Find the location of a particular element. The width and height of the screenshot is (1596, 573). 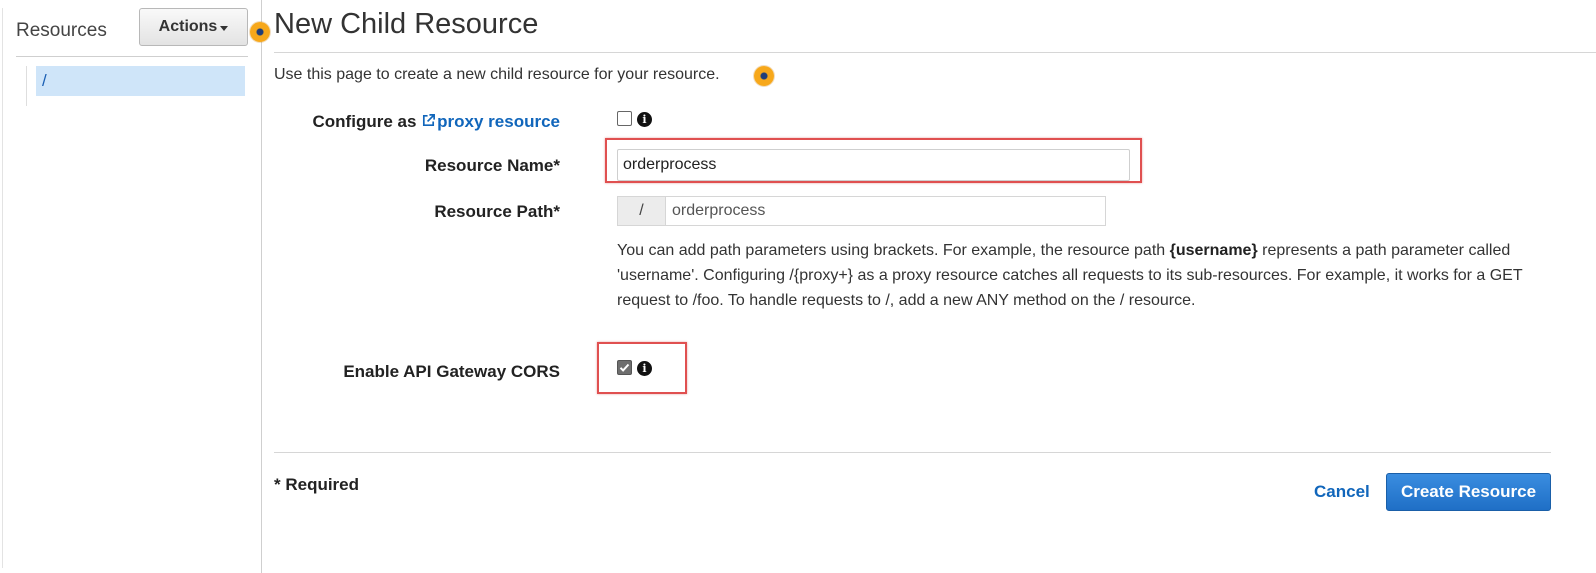

actions-label: Actions is located at coordinates (188, 26).